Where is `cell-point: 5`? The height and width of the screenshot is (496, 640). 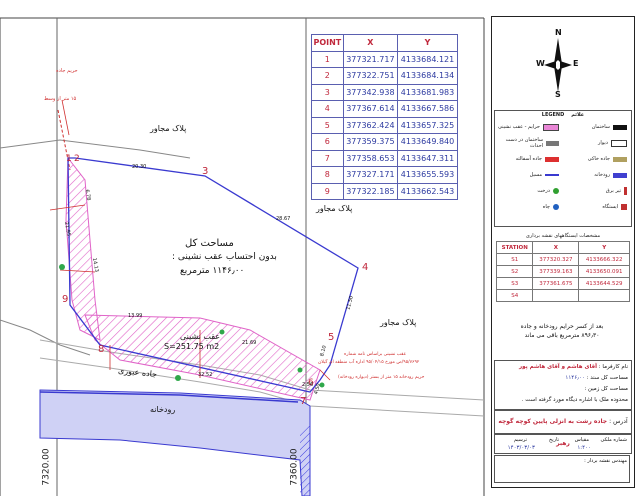 cell-point: 5 is located at coordinates (327, 125).